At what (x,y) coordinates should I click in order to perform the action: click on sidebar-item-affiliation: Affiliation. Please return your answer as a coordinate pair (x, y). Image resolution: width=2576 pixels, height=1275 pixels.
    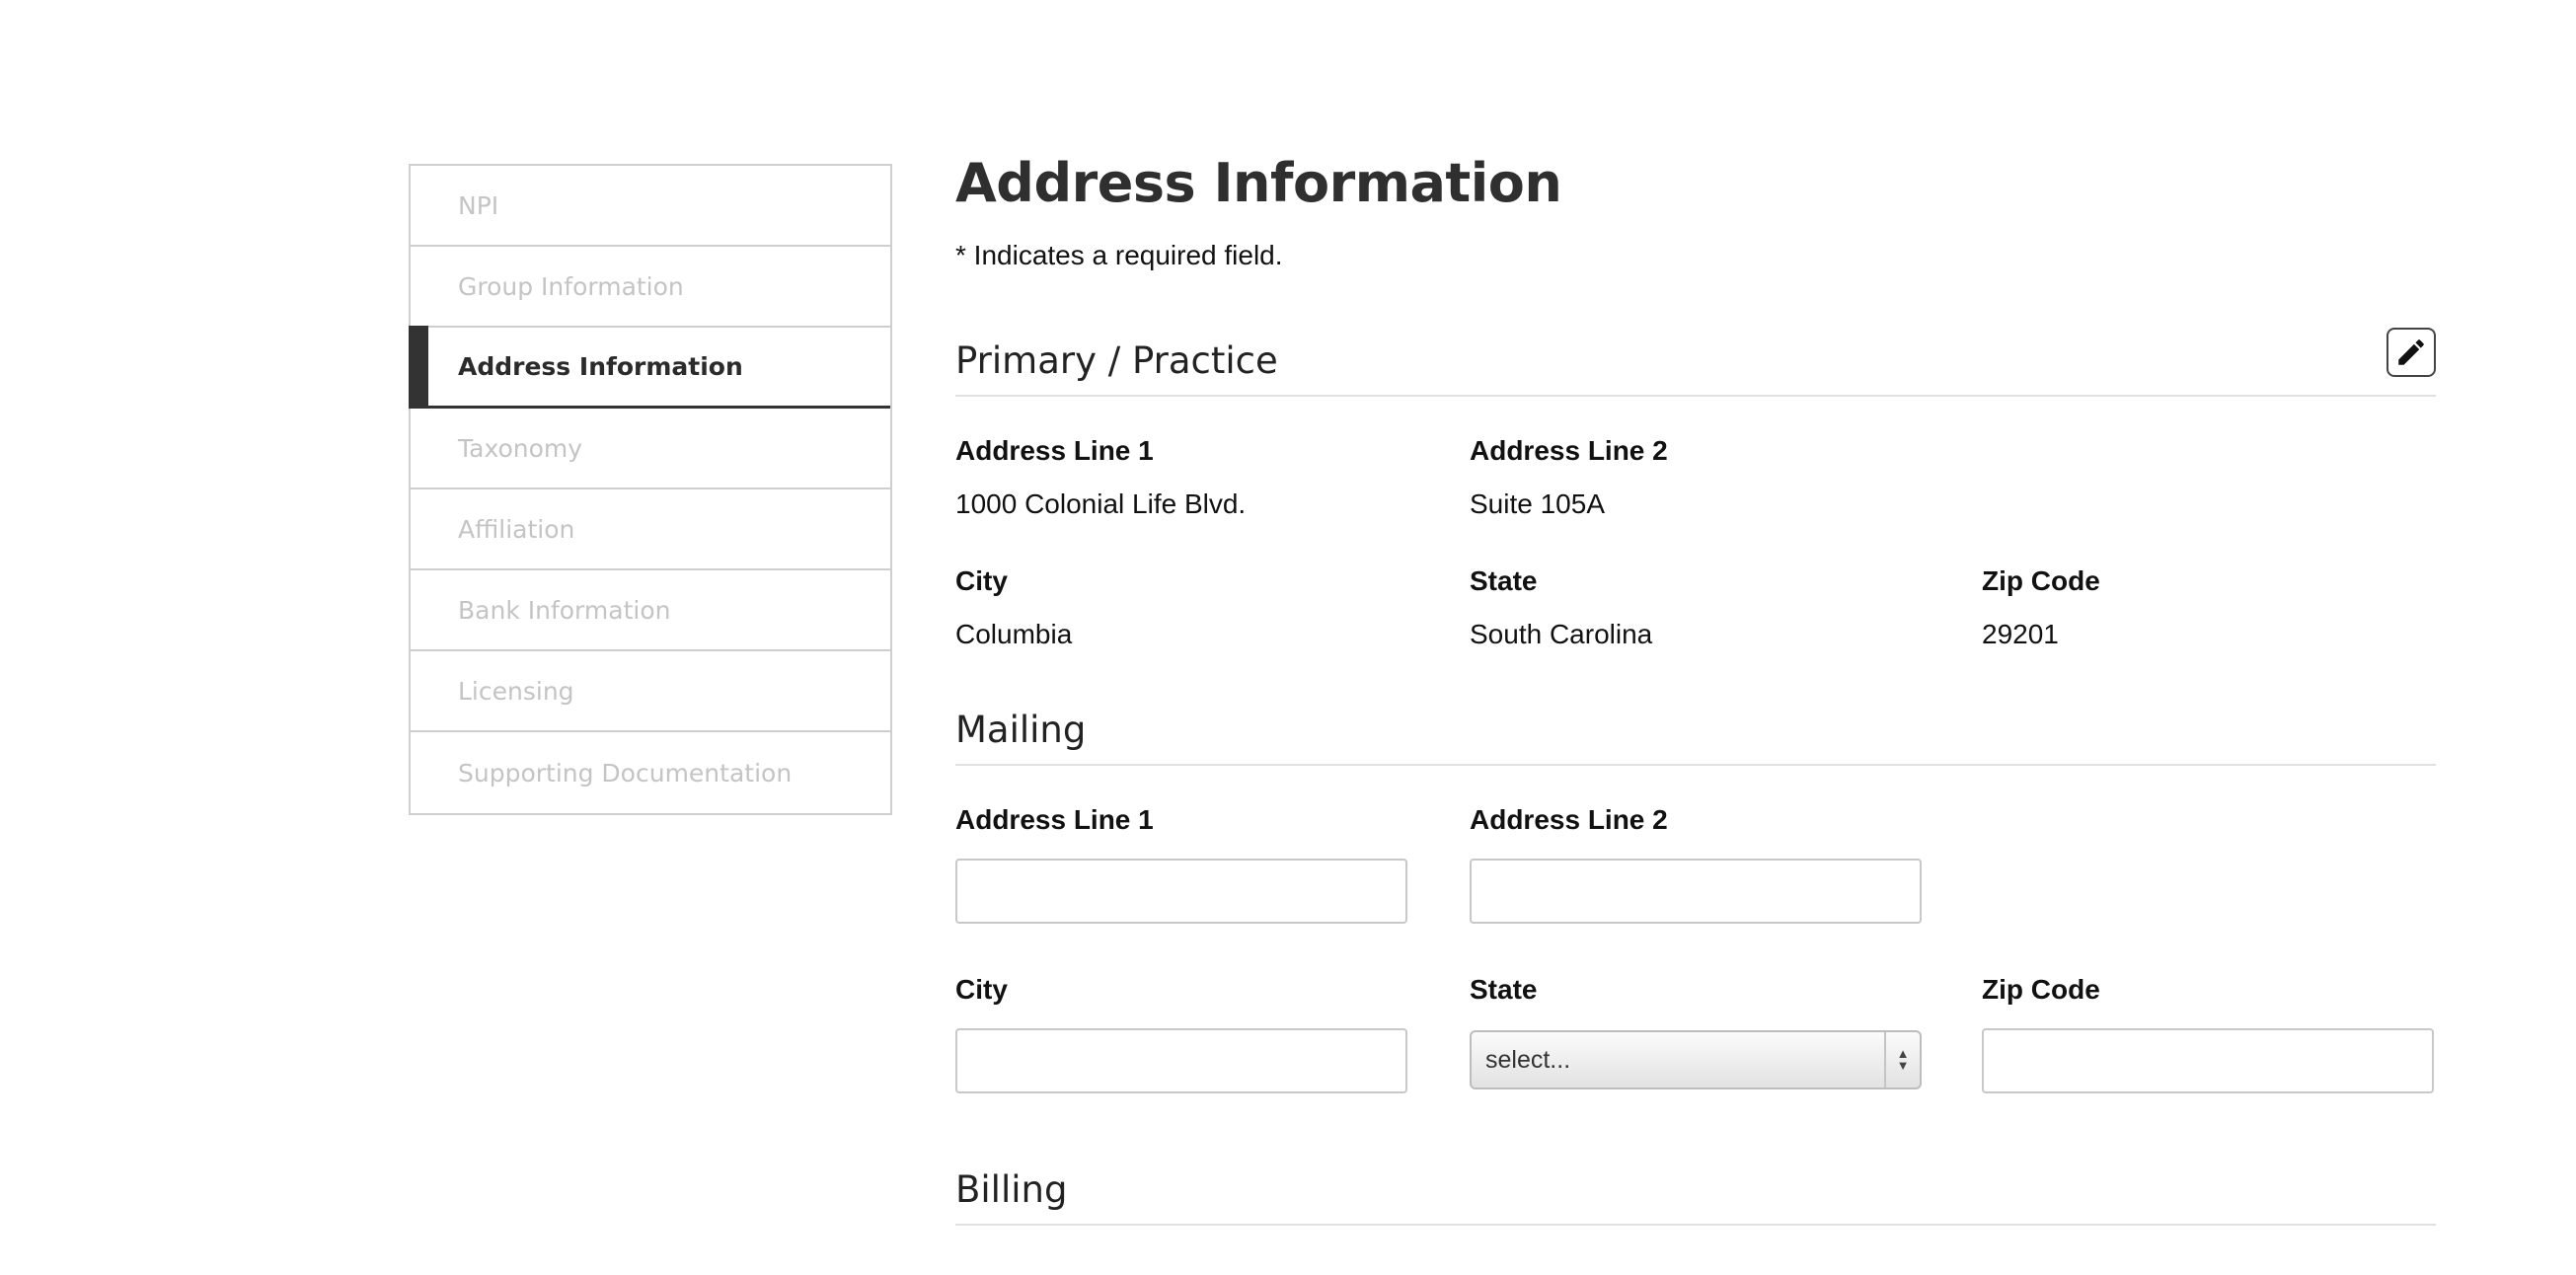
    Looking at the image, I should click on (650, 529).